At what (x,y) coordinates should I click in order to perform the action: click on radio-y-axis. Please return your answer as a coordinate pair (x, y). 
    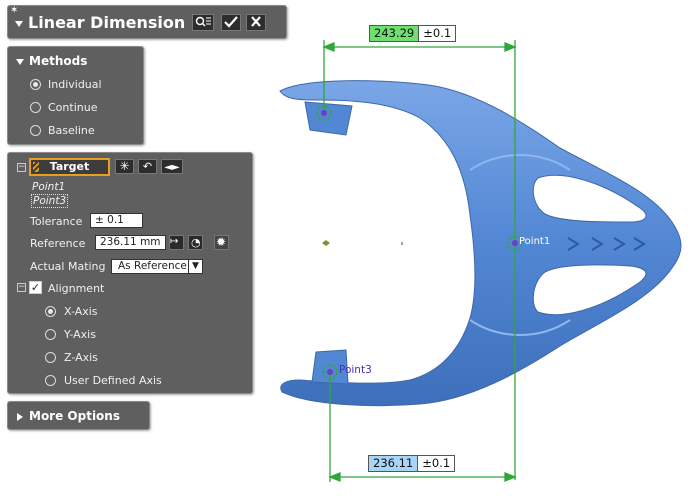
    Looking at the image, I should click on (50, 334).